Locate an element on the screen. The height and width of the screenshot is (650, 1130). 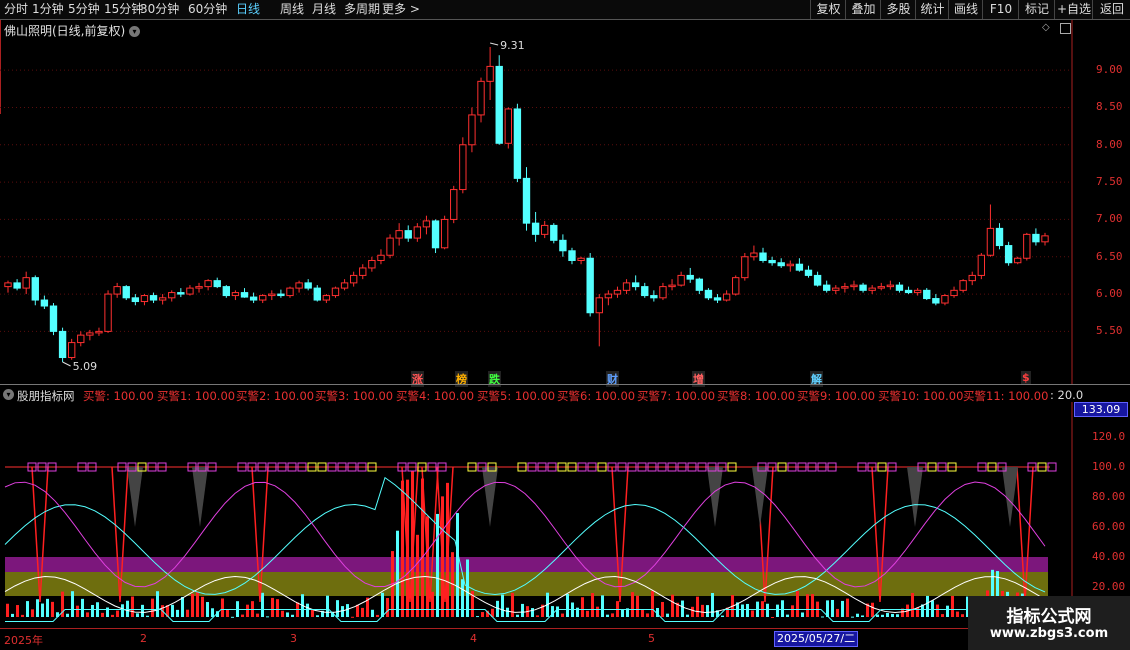
date-label: 3 is located at coordinates (293, 638).